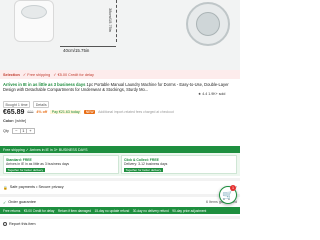  I want to click on free-shipping-chip: ✓ Free shipping, so click(36, 74).